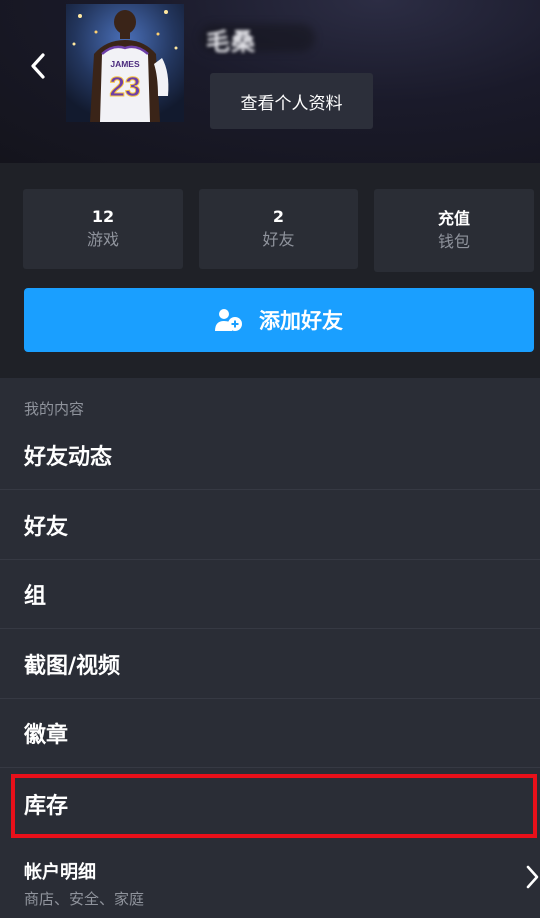 Image resolution: width=540 pixels, height=918 pixels. What do you see at coordinates (60, 872) in the screenshot?
I see `account-details-title: 帐户明细` at bounding box center [60, 872].